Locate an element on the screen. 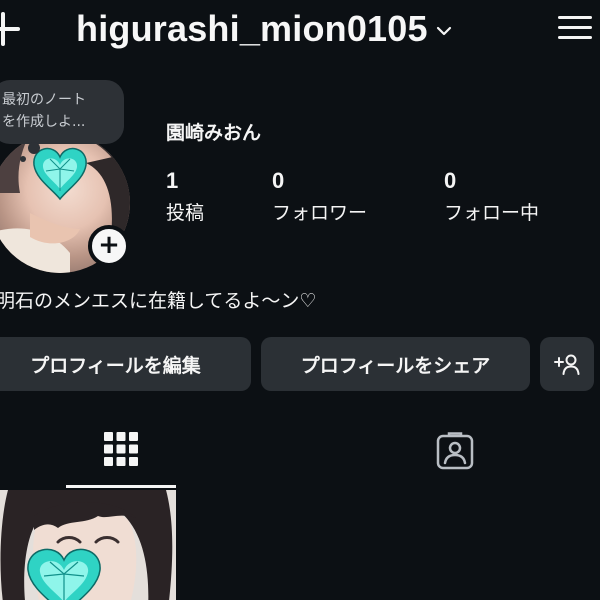 Image resolution: width=600 pixels, height=600 pixels. chevron-down-icon is located at coordinates (443, 31).